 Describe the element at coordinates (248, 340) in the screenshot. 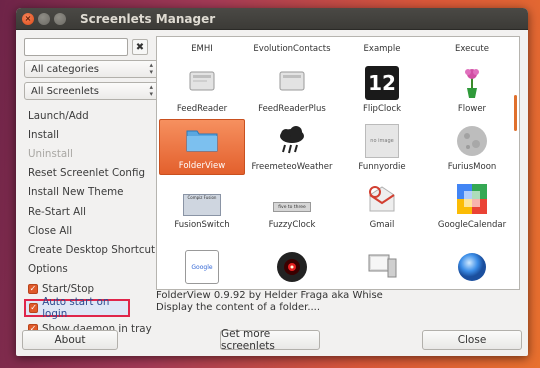

I see `get-more-label: Get more screenlets` at that location.